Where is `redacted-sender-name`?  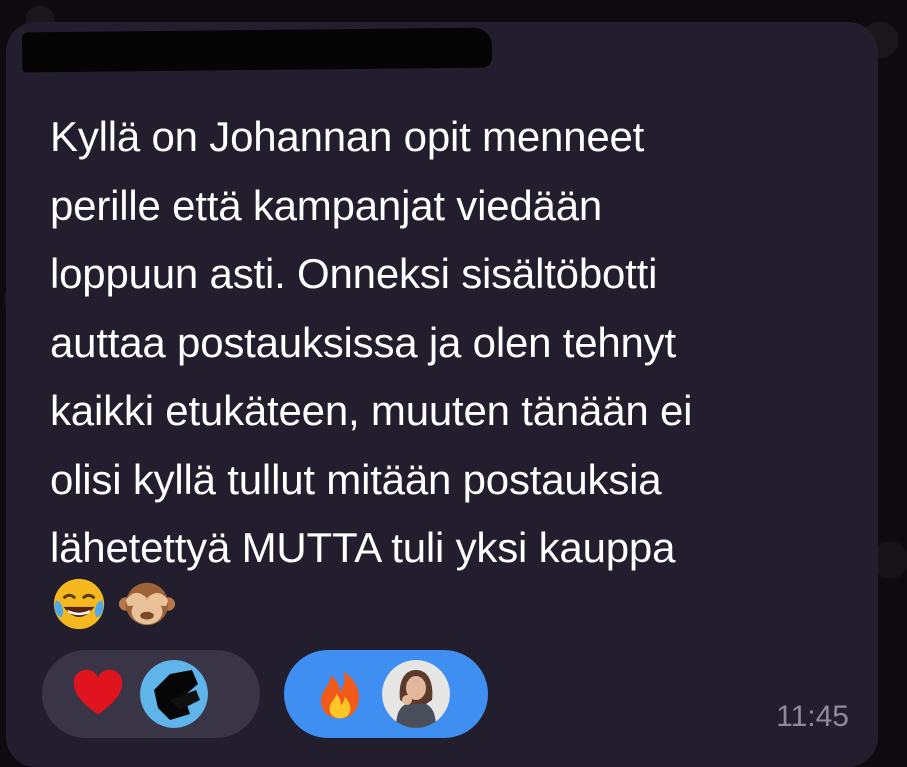 redacted-sender-name is located at coordinates (257, 50).